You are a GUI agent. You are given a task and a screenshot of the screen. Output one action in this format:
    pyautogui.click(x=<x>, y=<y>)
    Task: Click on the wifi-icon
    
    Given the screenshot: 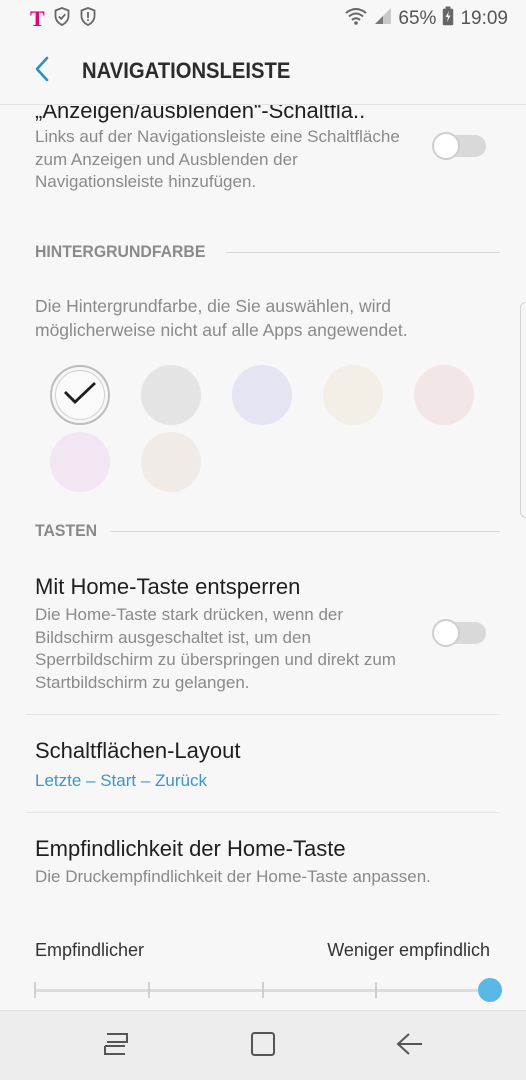 What is the action you would take?
    pyautogui.click(x=356, y=19)
    